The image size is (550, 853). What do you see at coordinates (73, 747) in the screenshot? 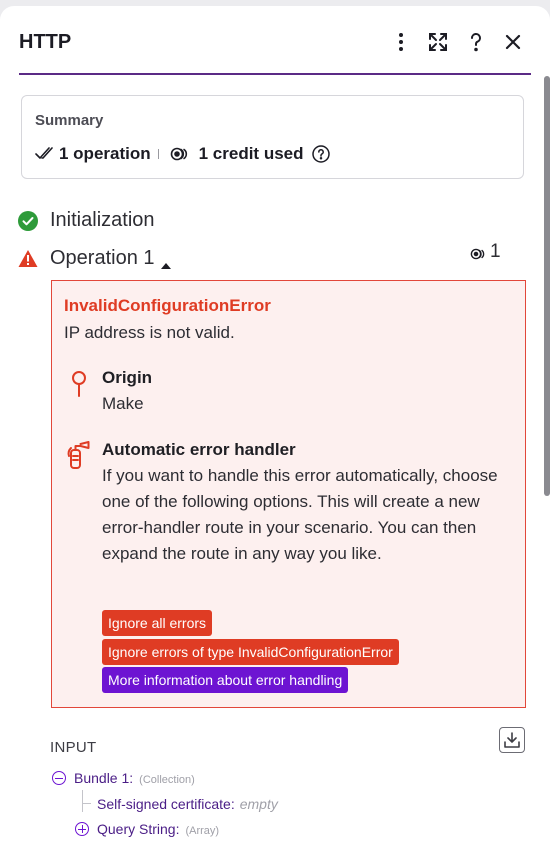
I see `input-section-label: INPUT` at bounding box center [73, 747].